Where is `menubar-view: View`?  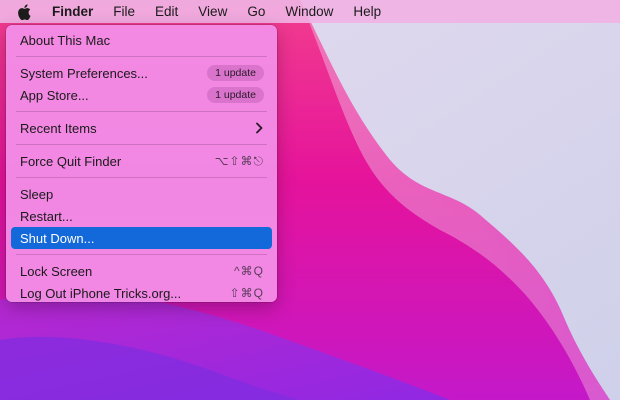 menubar-view: View is located at coordinates (212, 11).